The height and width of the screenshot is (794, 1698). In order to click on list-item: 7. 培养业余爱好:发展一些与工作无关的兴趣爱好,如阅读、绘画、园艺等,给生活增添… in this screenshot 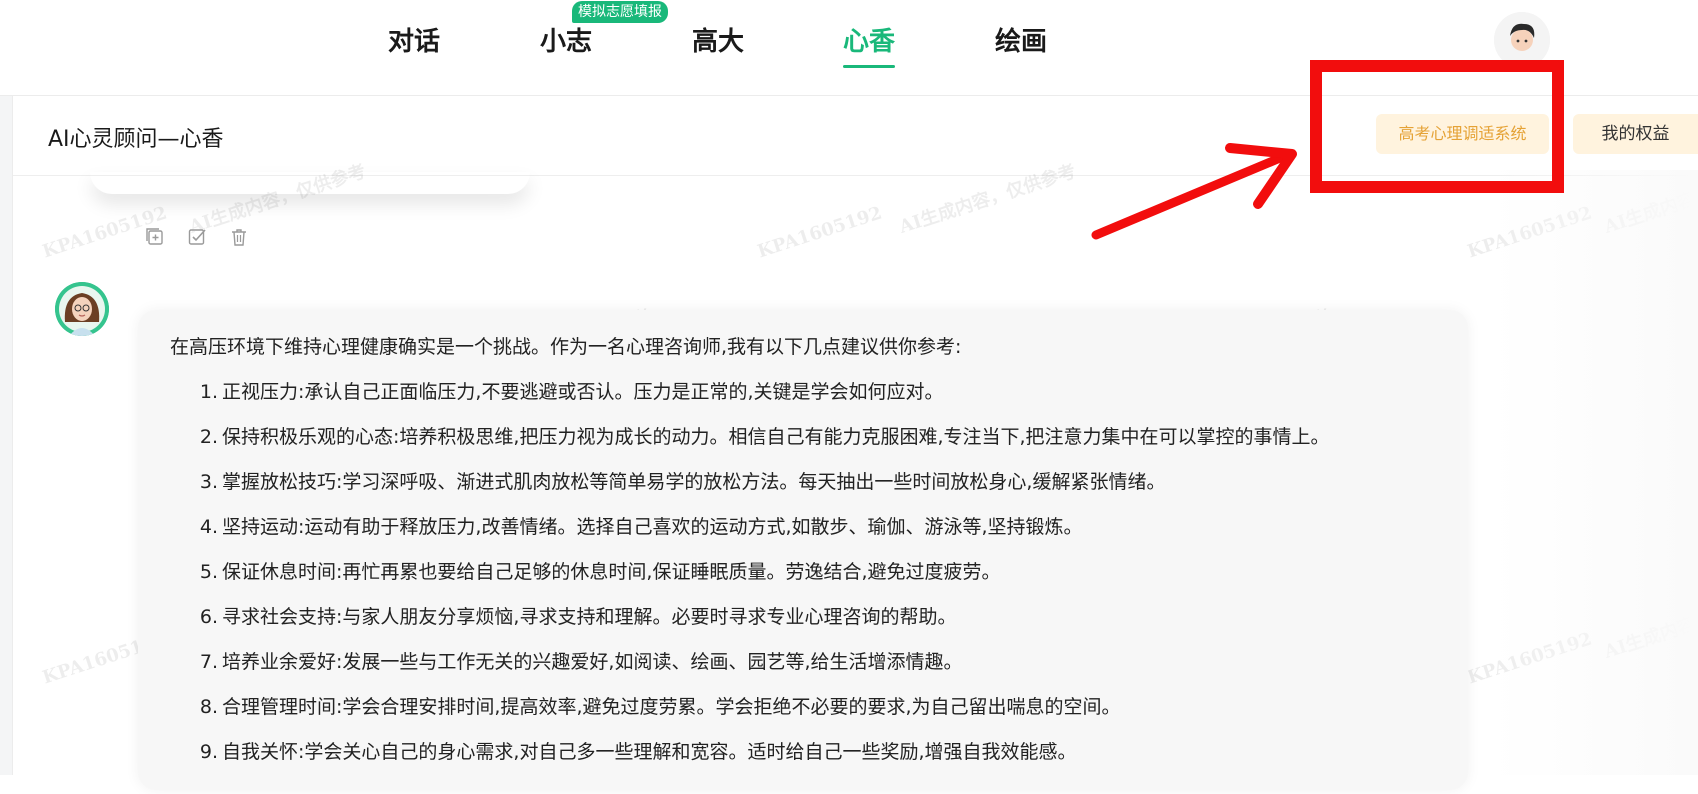, I will do `click(581, 662)`.